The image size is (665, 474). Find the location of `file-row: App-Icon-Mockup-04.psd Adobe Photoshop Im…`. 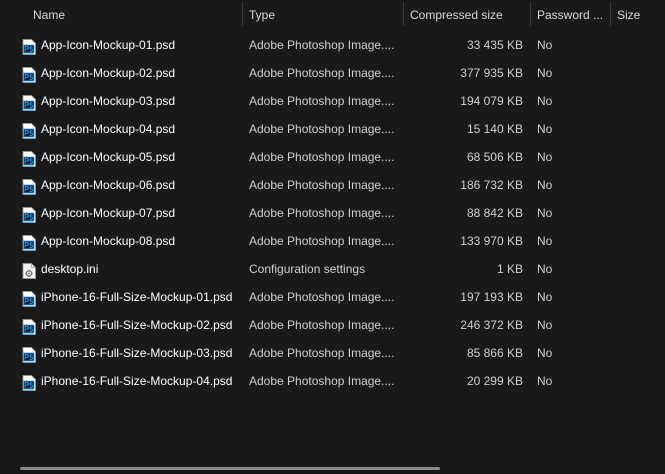

file-row: App-Icon-Mockup-04.psd Adobe Photoshop Im… is located at coordinates (332, 129).